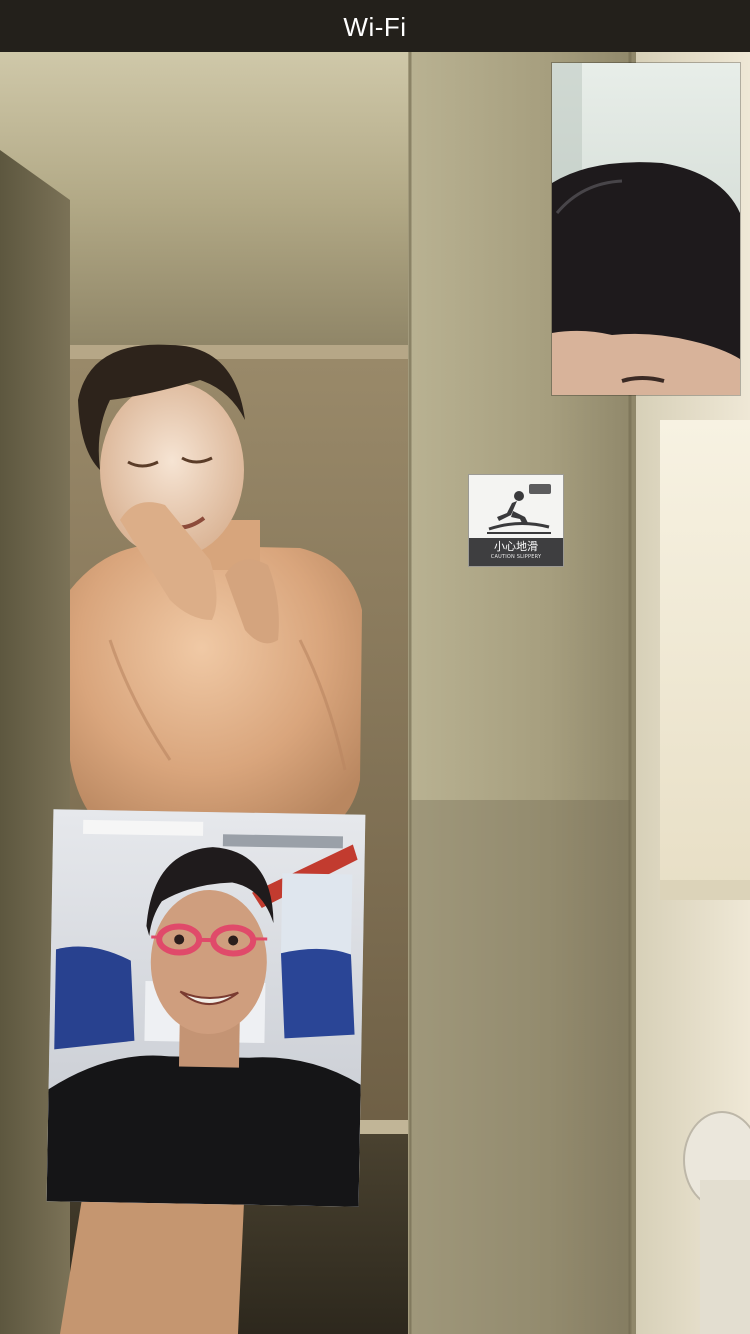 The width and height of the screenshot is (750, 1334). Describe the element at coordinates (519, 509) in the screenshot. I see `slippery-floor-icon` at that location.